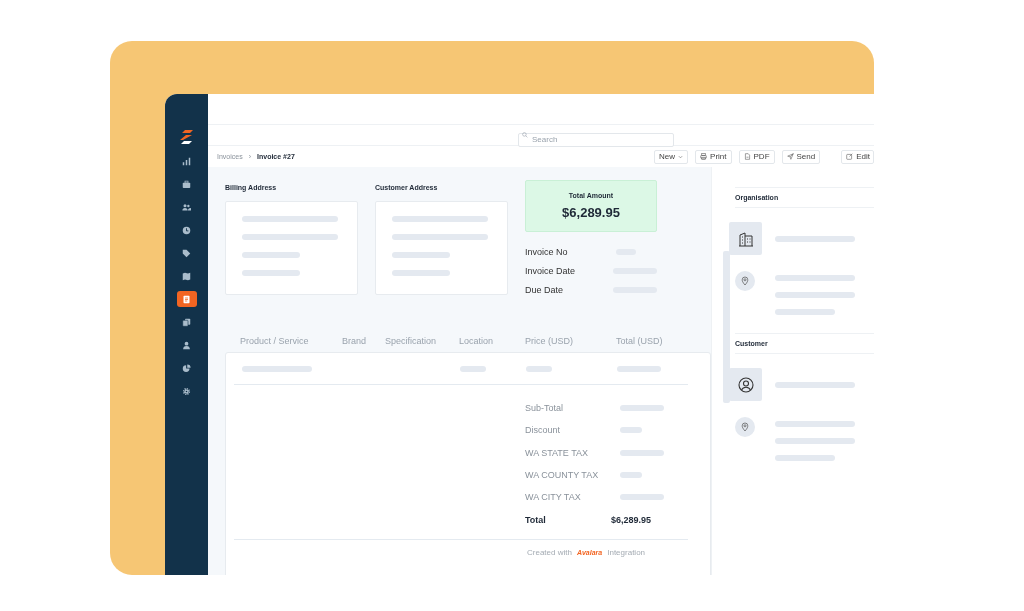 The height and width of the screenshot is (611, 1024). Describe the element at coordinates (850, 156) in the screenshot. I see `edit-icon` at that location.